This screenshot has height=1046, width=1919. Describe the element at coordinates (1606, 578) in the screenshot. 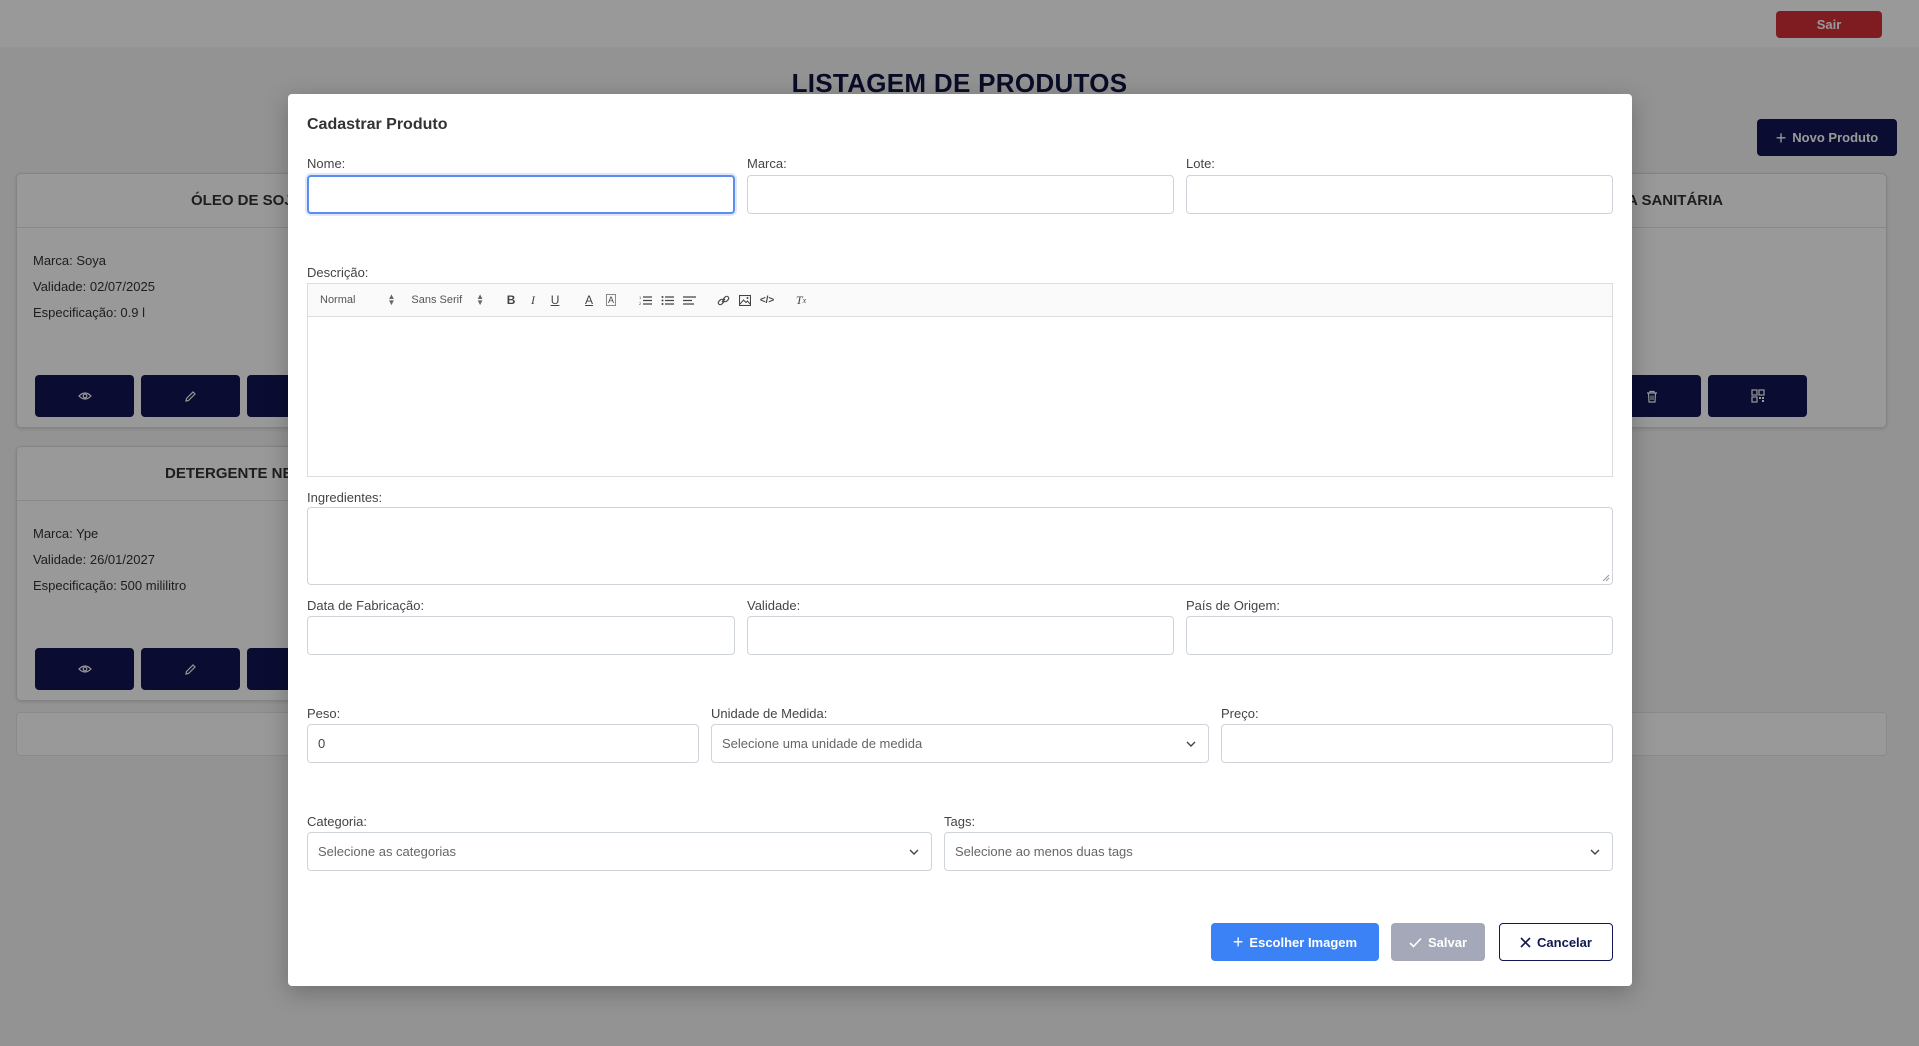

I see `resize-handle-icon` at that location.